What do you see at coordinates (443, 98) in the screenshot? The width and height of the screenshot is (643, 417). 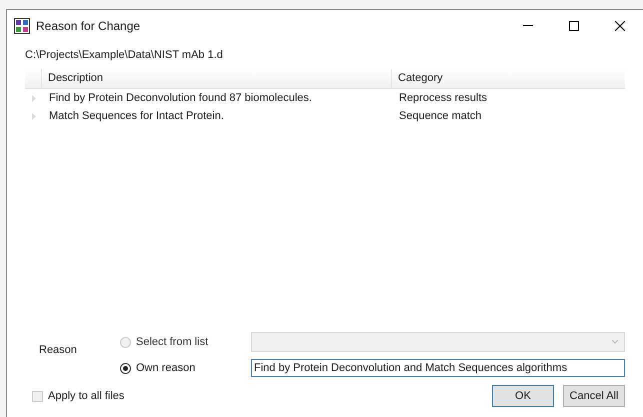 I see `table-cell-text: Reprocess results` at bounding box center [443, 98].